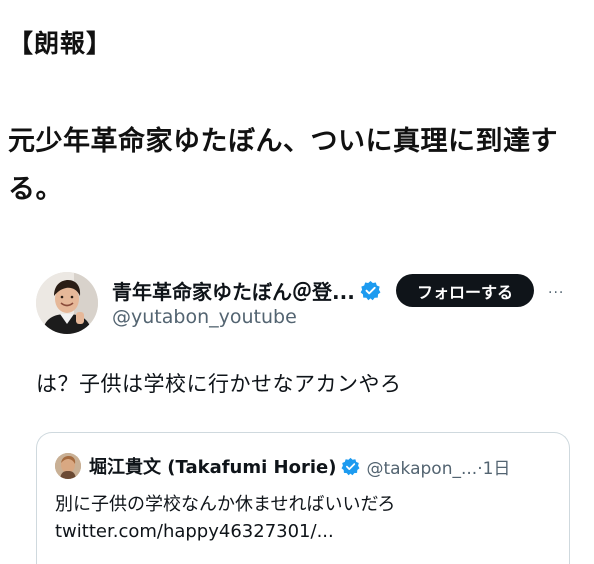 The height and width of the screenshot is (564, 594). What do you see at coordinates (370, 290) in the screenshot?
I see `verified-badge-icon` at bounding box center [370, 290].